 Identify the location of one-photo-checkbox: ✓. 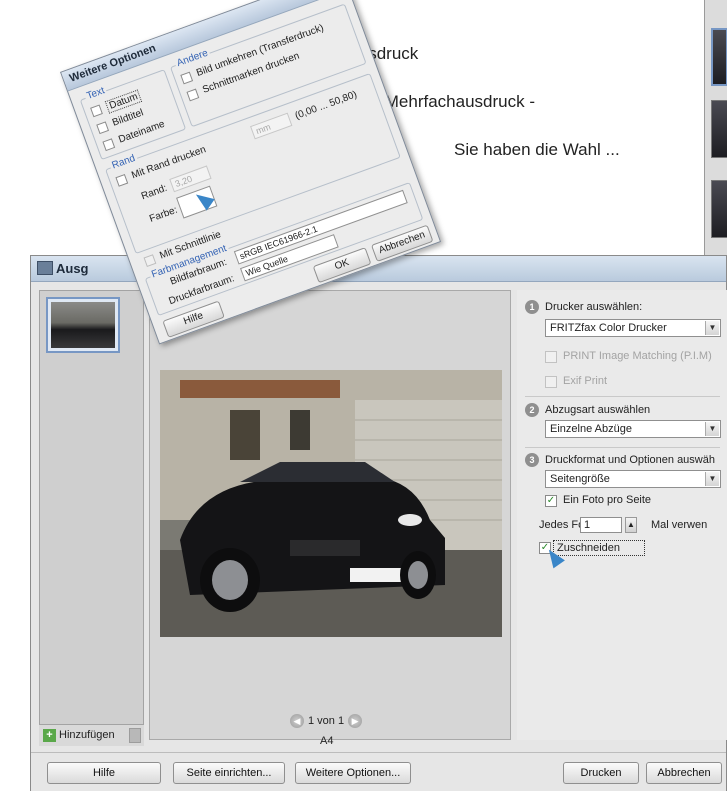
(551, 501).